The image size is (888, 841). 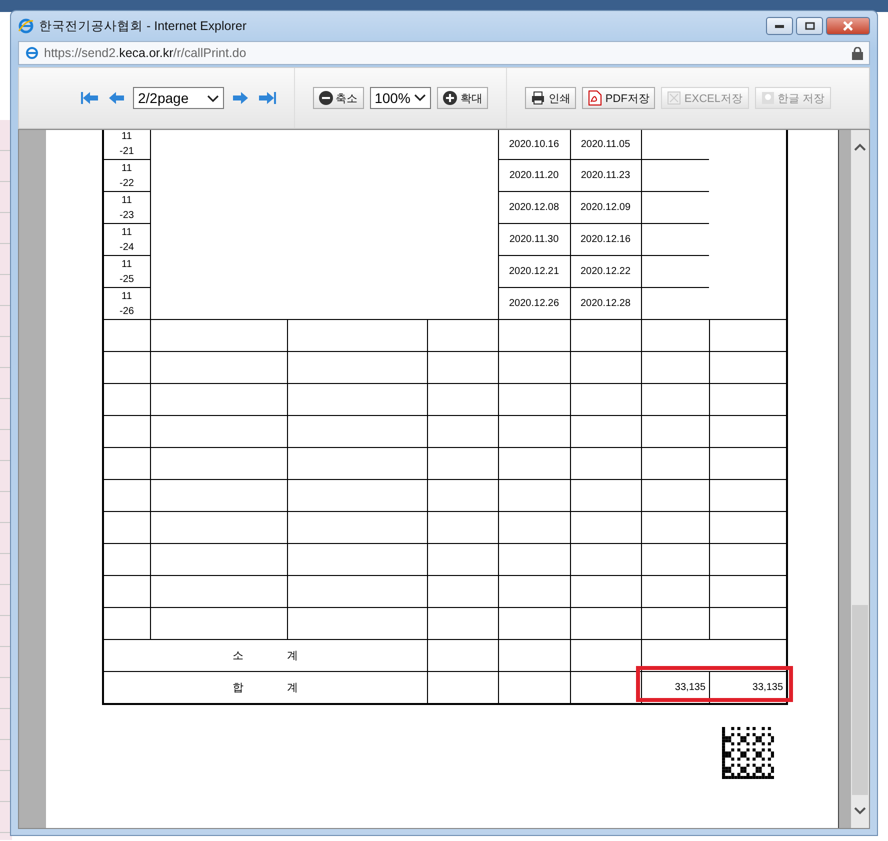 I want to click on minus-icon, so click(x=325, y=98).